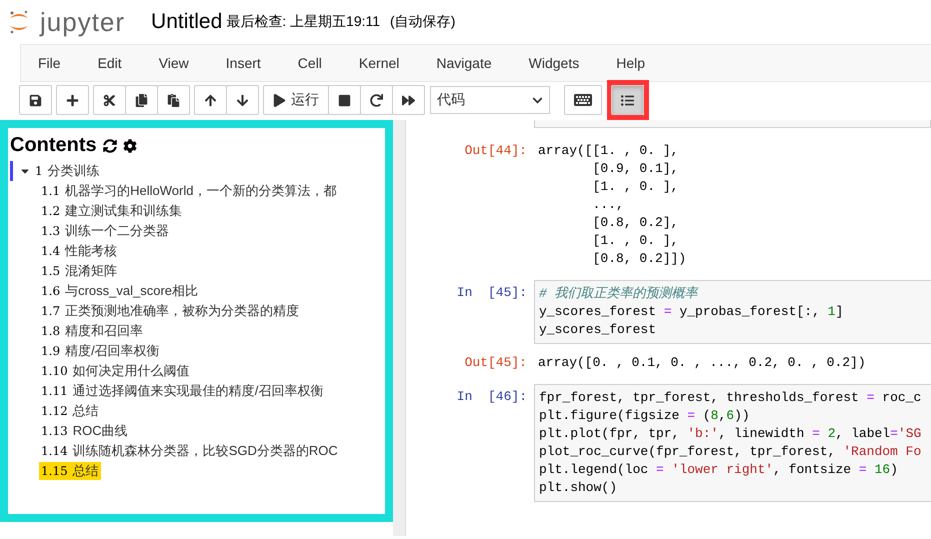  I want to click on menu-item: Edit, so click(120, 63).